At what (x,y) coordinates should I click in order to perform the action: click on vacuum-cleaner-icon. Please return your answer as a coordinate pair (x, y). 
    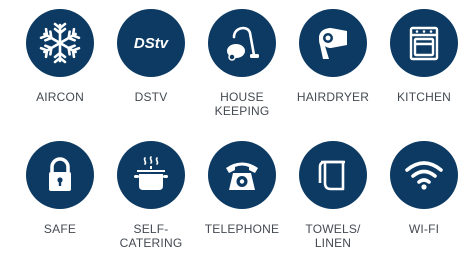
    Looking at the image, I should click on (242, 43).